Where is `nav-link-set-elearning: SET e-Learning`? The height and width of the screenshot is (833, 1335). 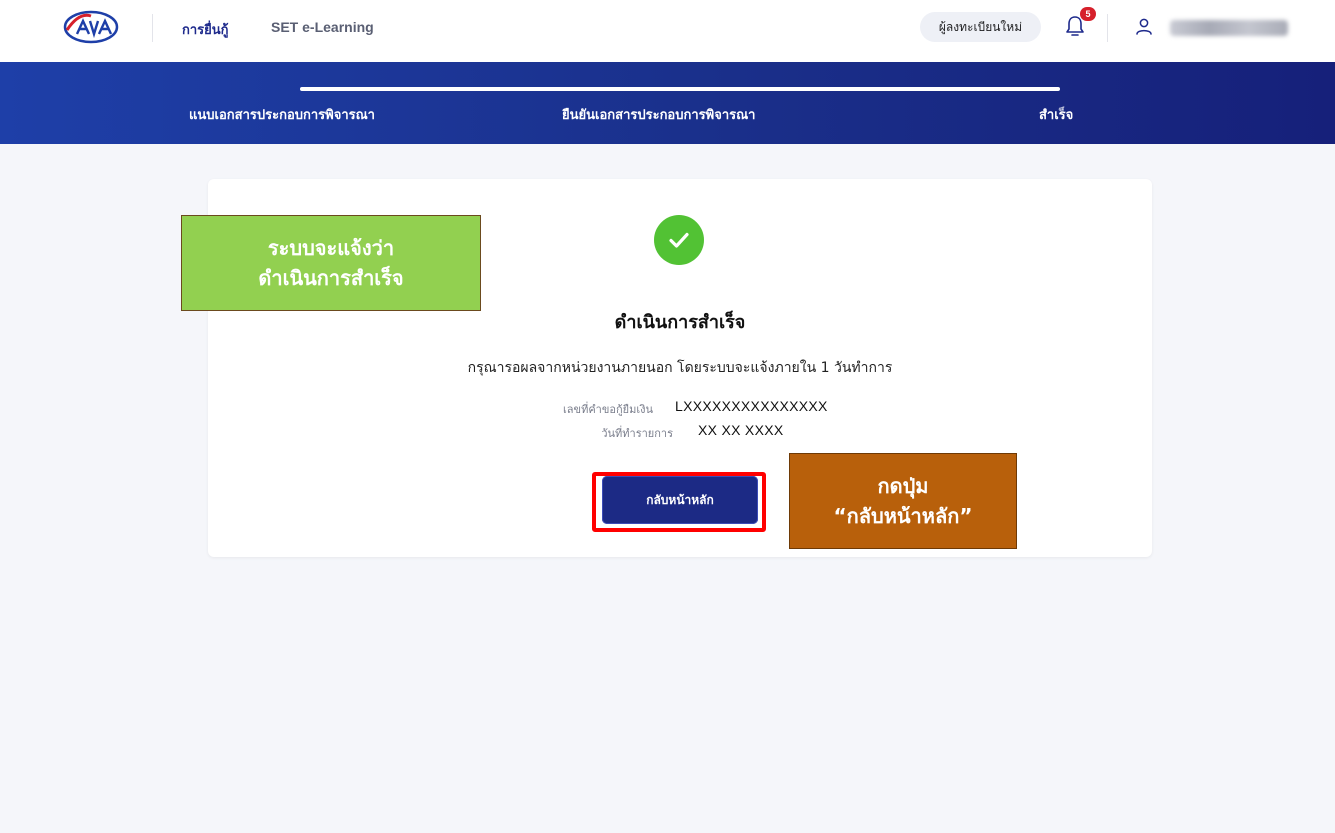
nav-link-set-elearning: SET e-Learning is located at coordinates (322, 27).